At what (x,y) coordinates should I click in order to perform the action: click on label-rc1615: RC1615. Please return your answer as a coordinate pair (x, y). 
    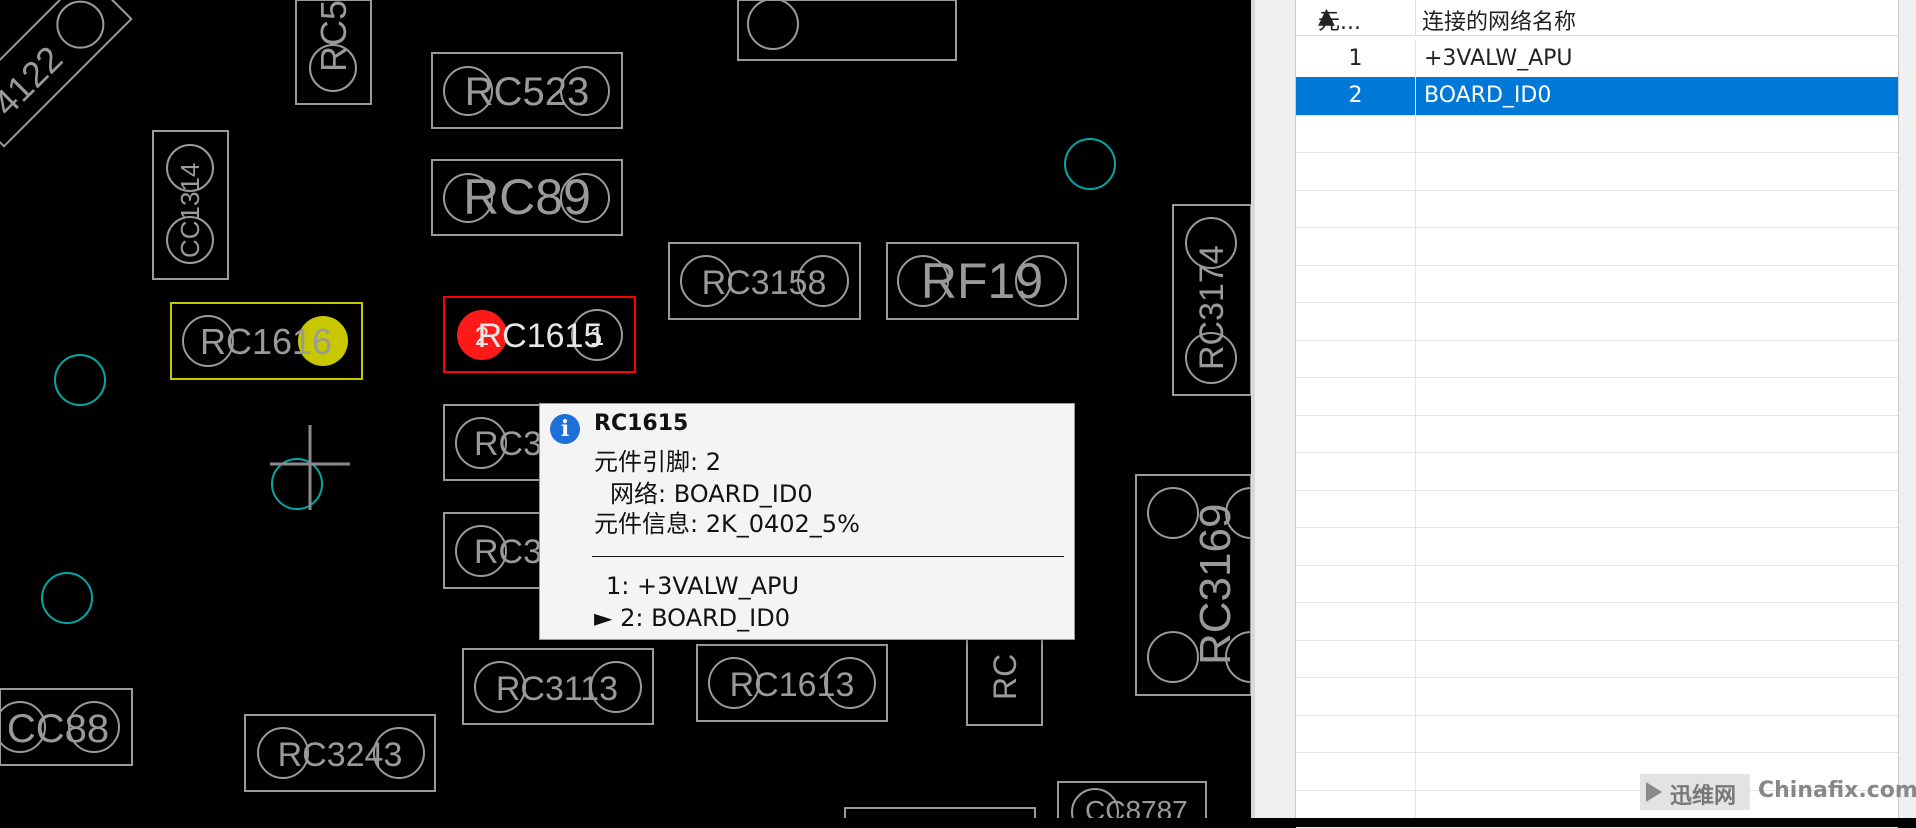
    Looking at the image, I should click on (540, 336).